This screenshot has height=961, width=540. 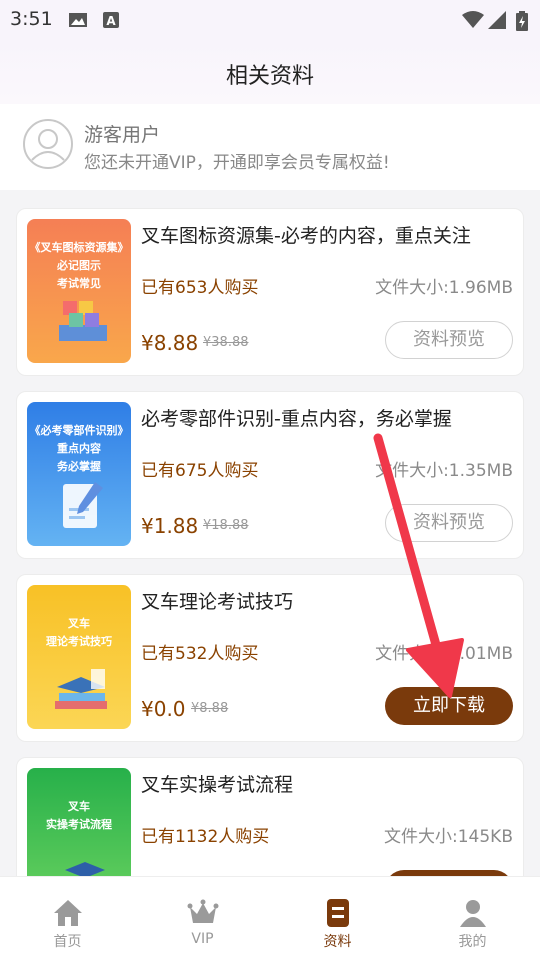 What do you see at coordinates (449, 706) in the screenshot?
I see `download-button: 立即下载` at bounding box center [449, 706].